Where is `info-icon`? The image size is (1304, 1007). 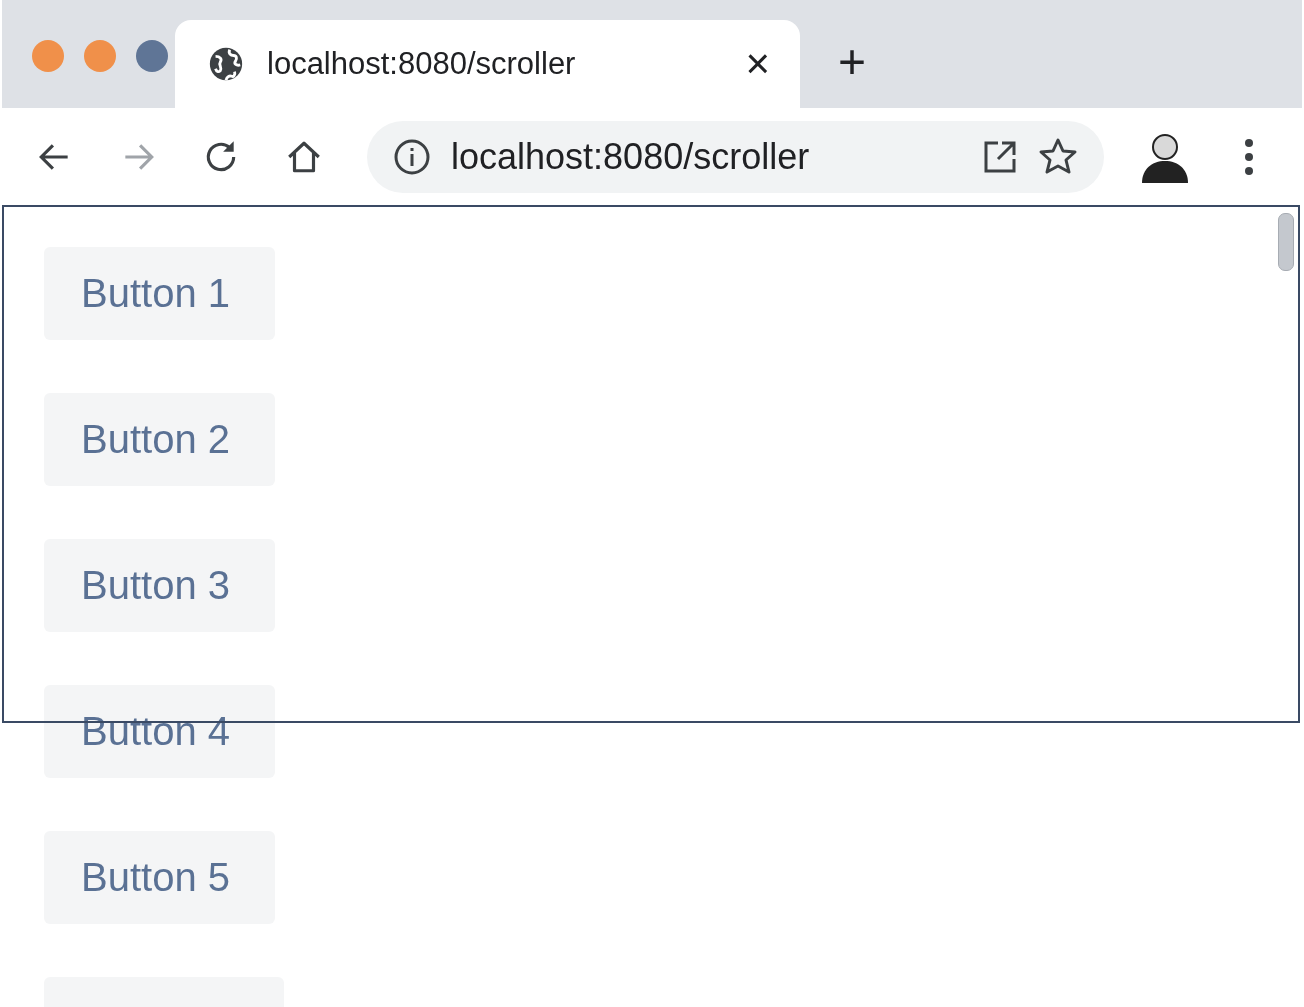
info-icon is located at coordinates (412, 156).